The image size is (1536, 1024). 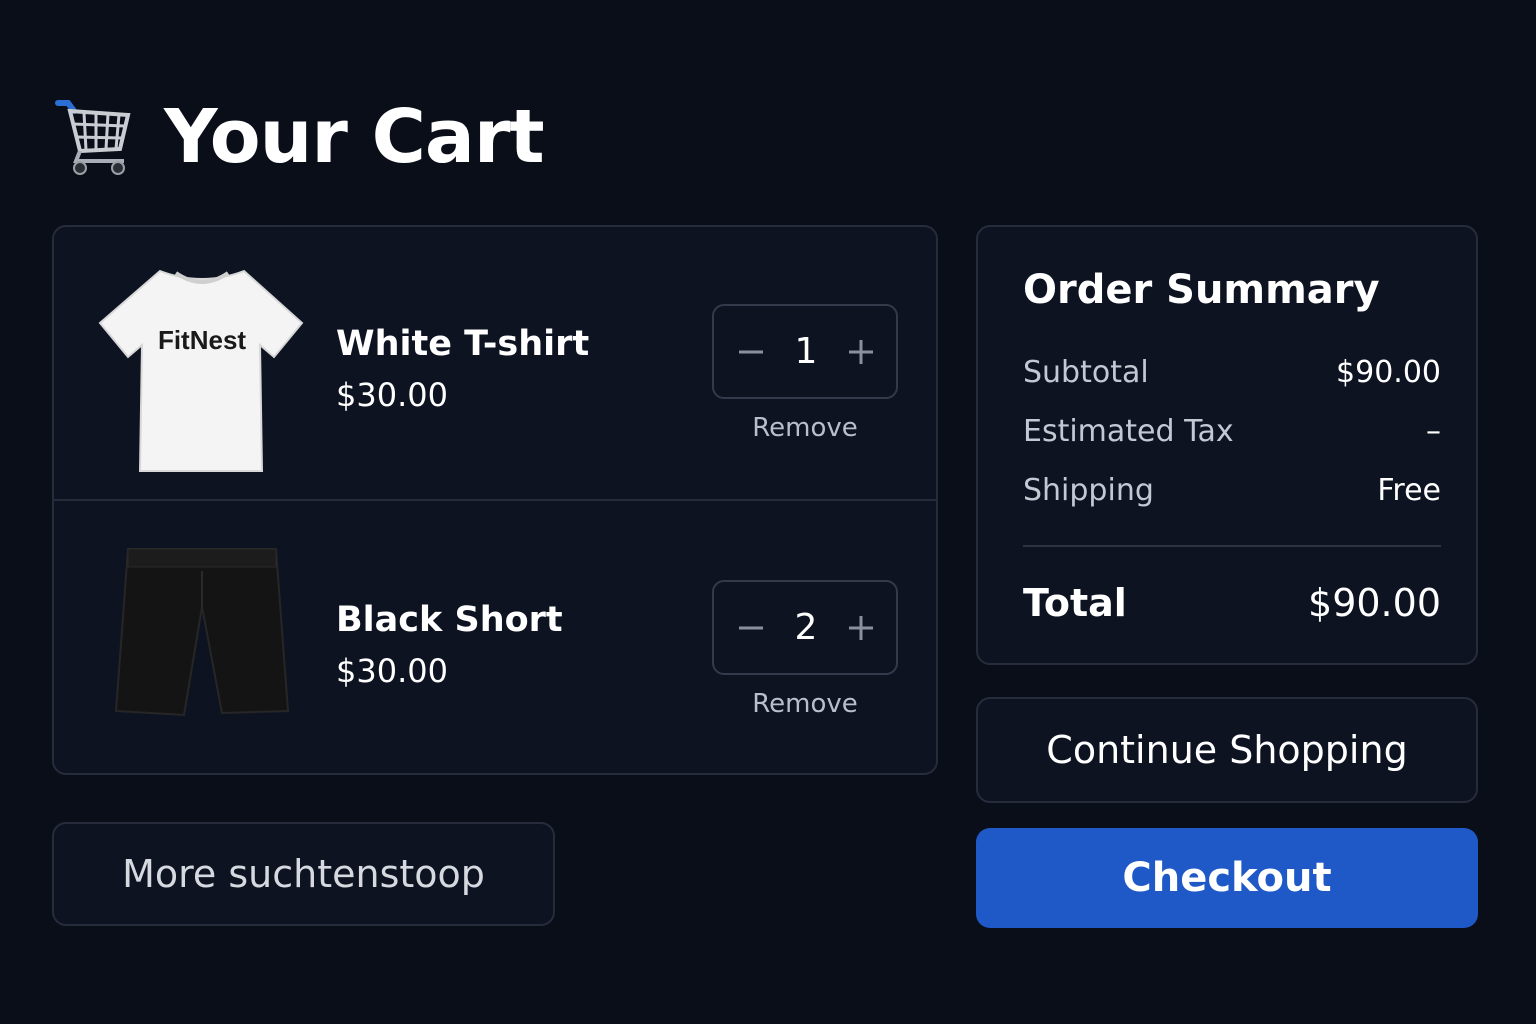 I want to click on shipping-label: Shipping, so click(x=1088, y=490).